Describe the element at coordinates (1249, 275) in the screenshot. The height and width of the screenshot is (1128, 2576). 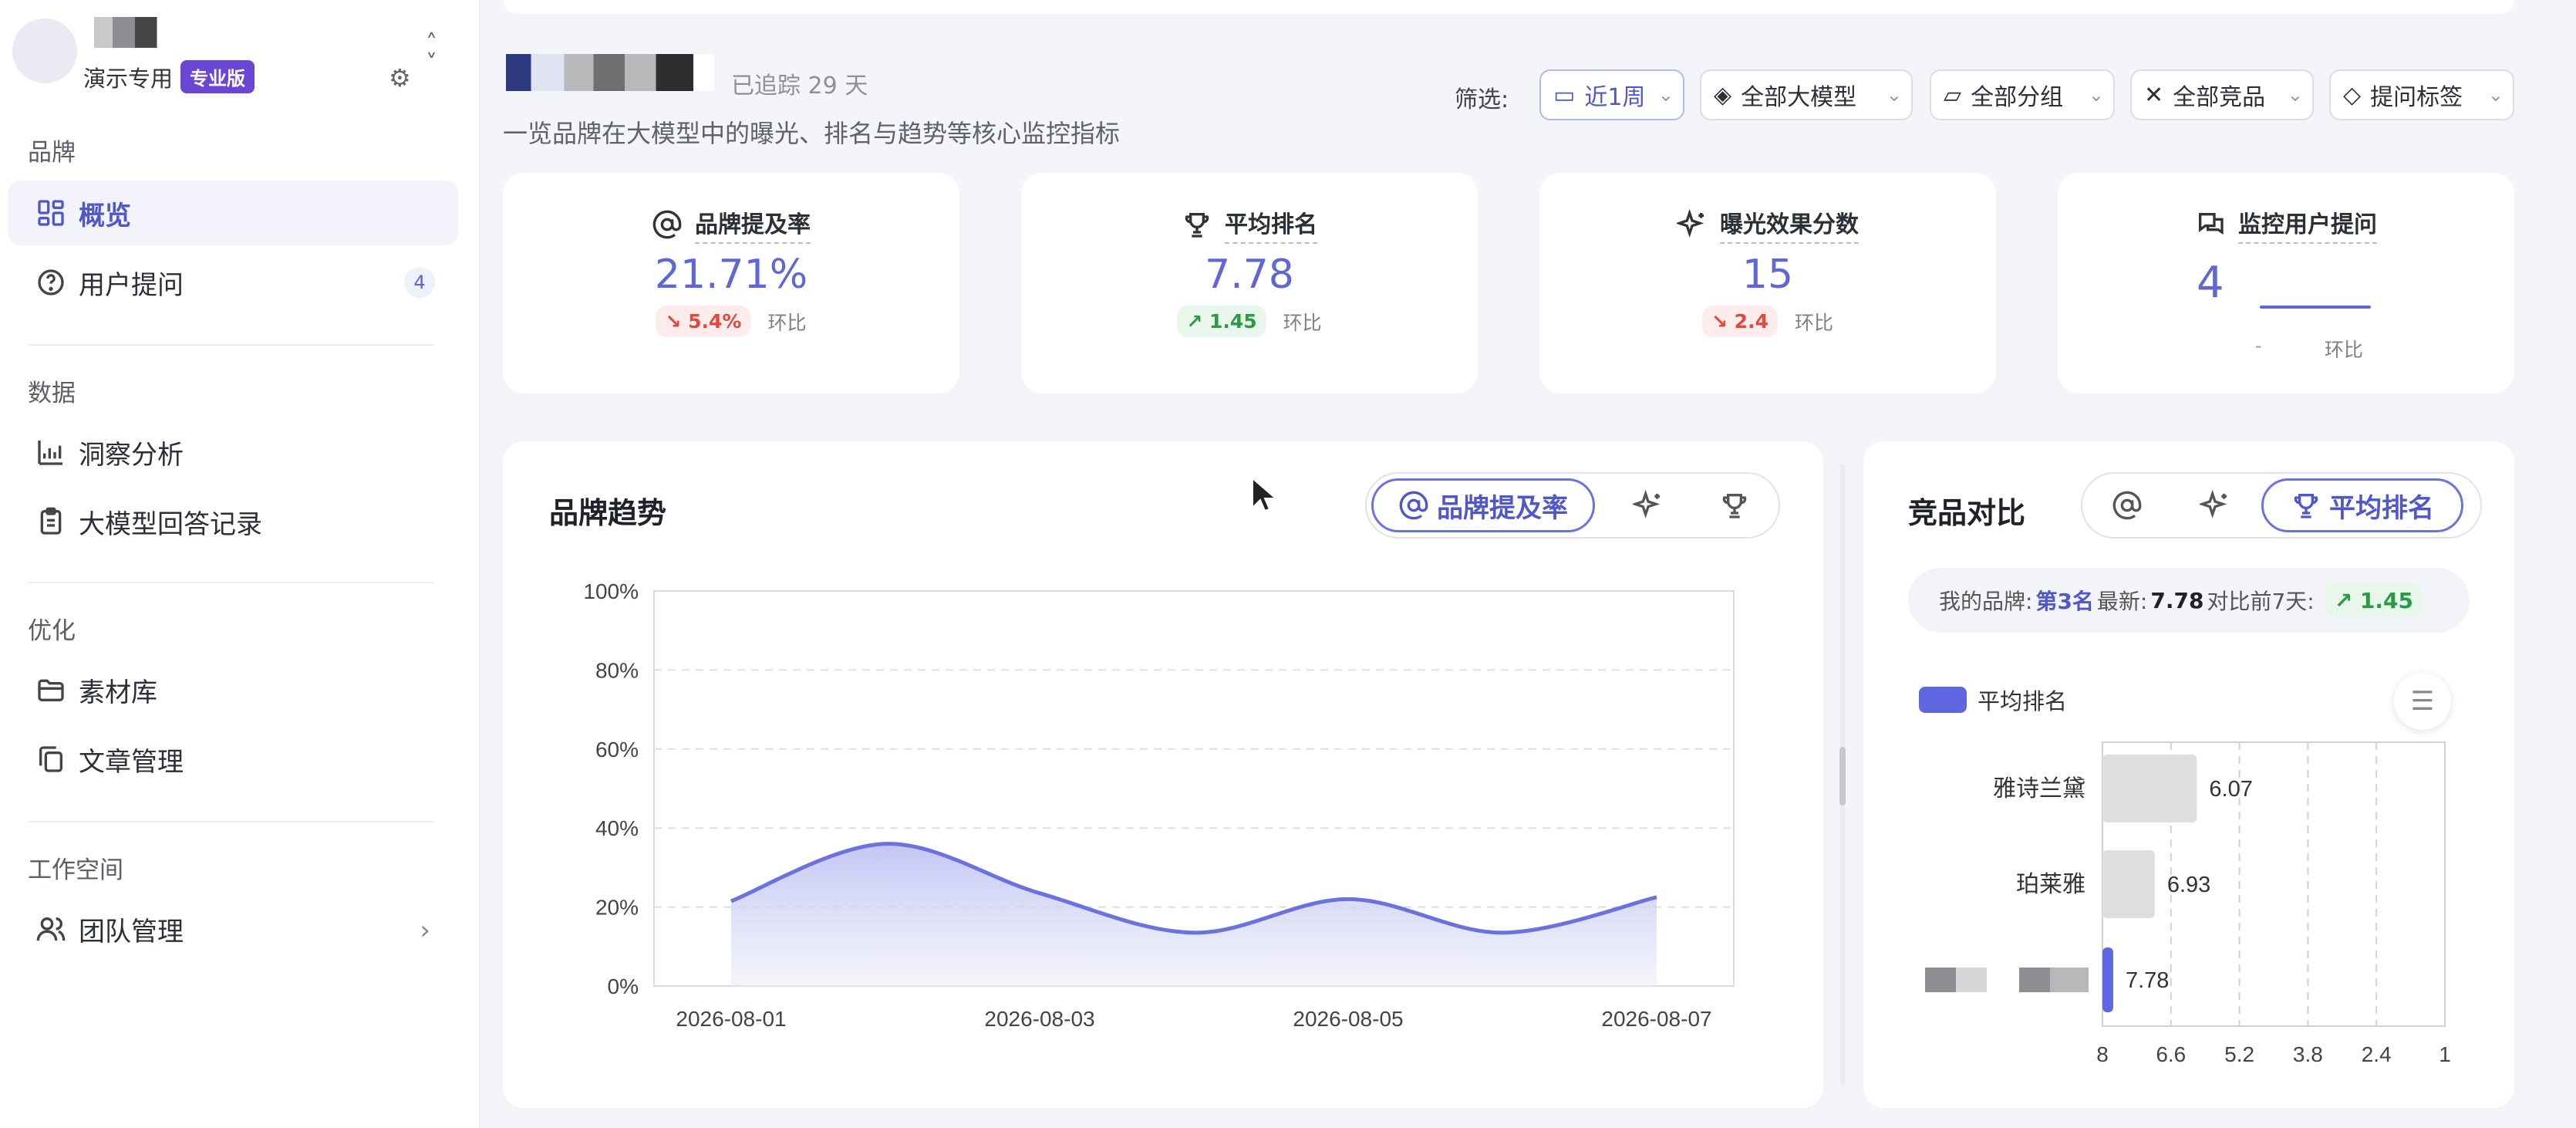
I see `metric-value: 7.78` at that location.